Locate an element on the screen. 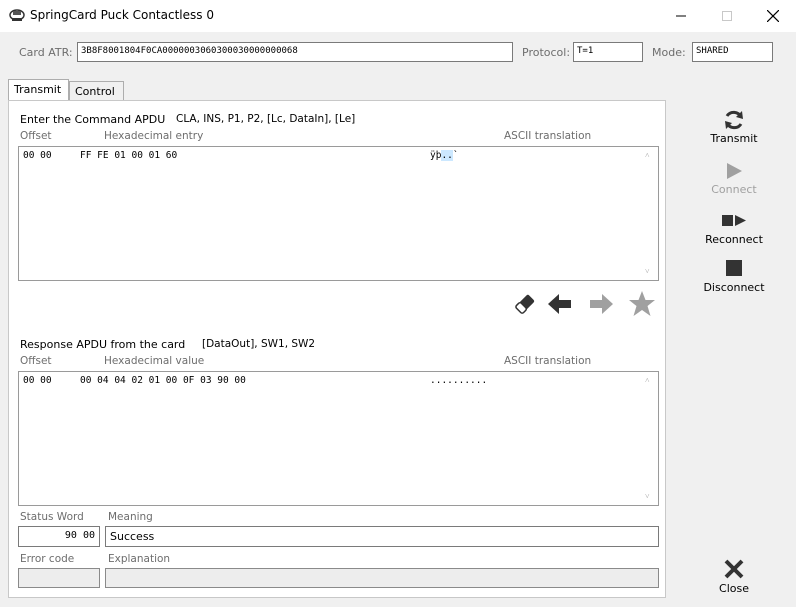 Image resolution: width=796 pixels, height=607 pixels. title-bar: SpringCard Puck Contactless 0 is located at coordinates (398, 16).